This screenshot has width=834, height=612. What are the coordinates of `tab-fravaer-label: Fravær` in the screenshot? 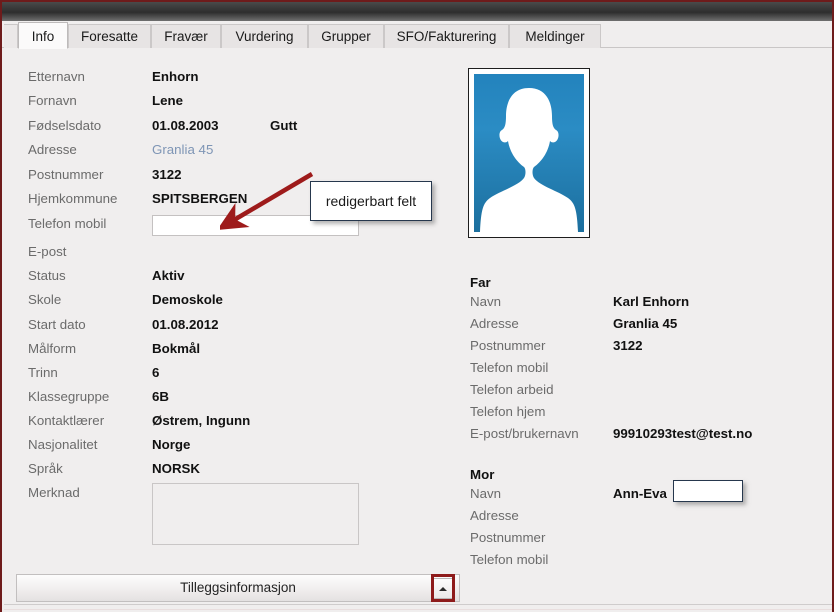 It's located at (186, 36).